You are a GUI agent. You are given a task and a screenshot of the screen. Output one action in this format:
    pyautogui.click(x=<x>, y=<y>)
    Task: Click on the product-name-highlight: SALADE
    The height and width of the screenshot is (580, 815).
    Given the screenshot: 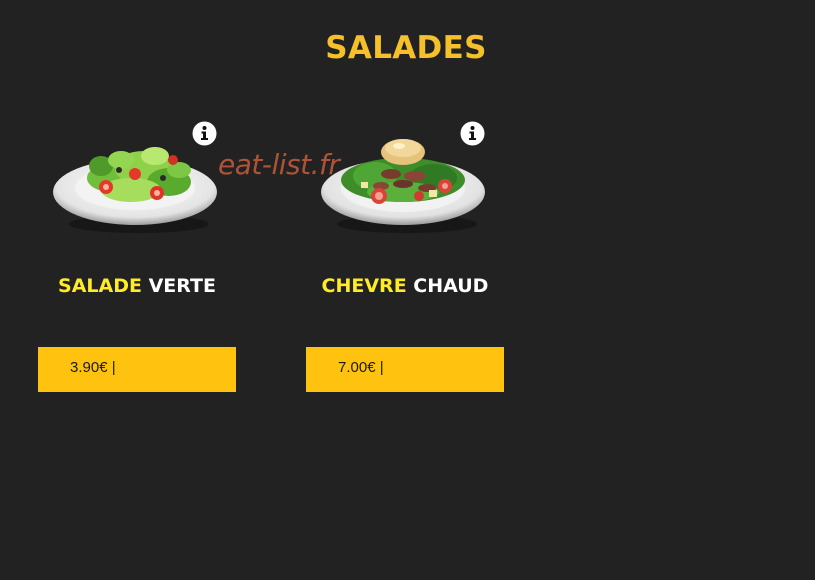 What is the action you would take?
    pyautogui.click(x=100, y=286)
    